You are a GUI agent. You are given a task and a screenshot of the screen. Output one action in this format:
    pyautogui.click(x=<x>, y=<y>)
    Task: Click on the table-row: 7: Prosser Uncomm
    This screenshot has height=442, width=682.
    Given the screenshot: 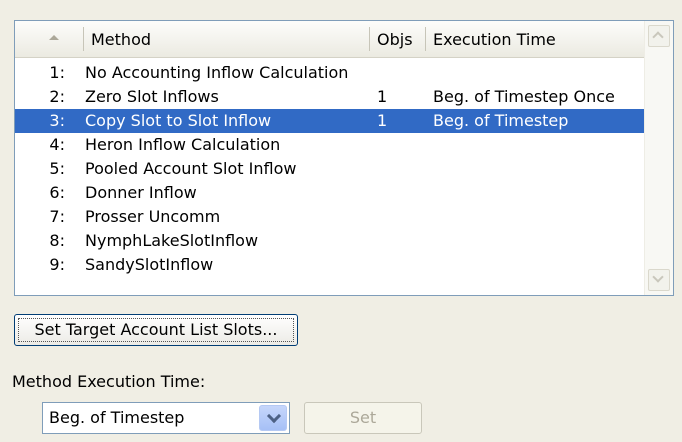 What is the action you would take?
    pyautogui.click(x=330, y=217)
    